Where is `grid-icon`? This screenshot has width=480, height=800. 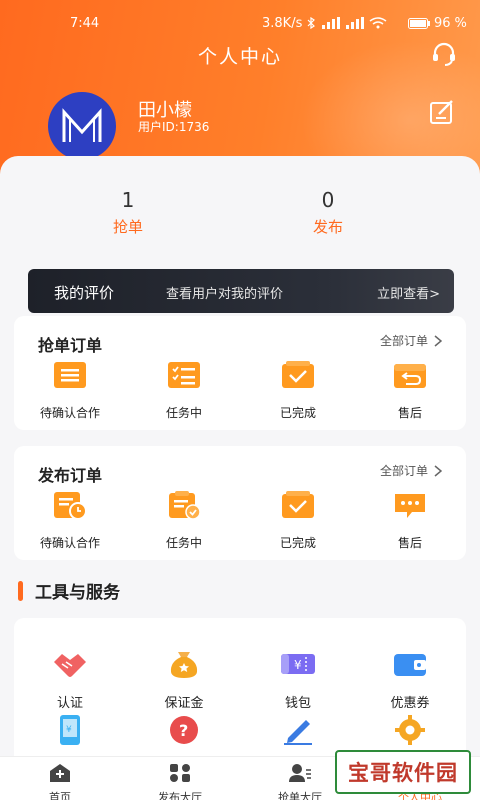
grid-icon is located at coordinates (180, 773).